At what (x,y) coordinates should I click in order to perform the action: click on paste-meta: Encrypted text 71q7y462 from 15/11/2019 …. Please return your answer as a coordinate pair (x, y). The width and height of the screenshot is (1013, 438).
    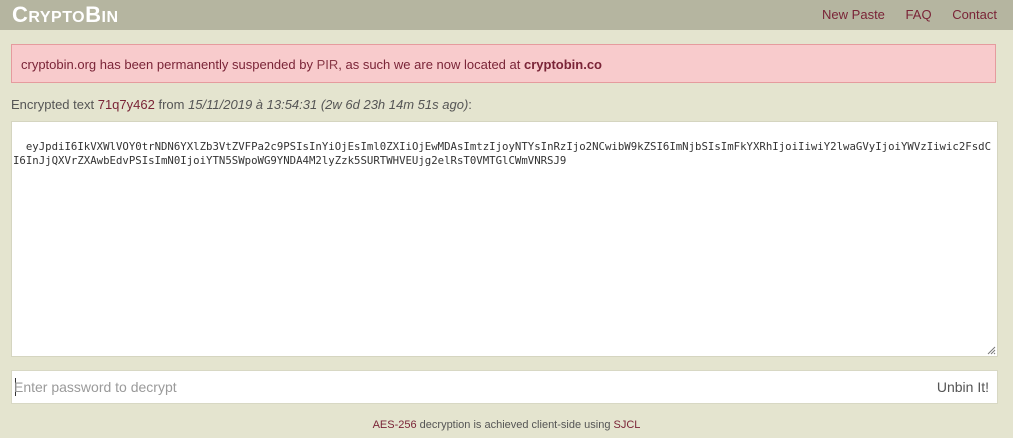
    Looking at the image, I should click on (241, 104).